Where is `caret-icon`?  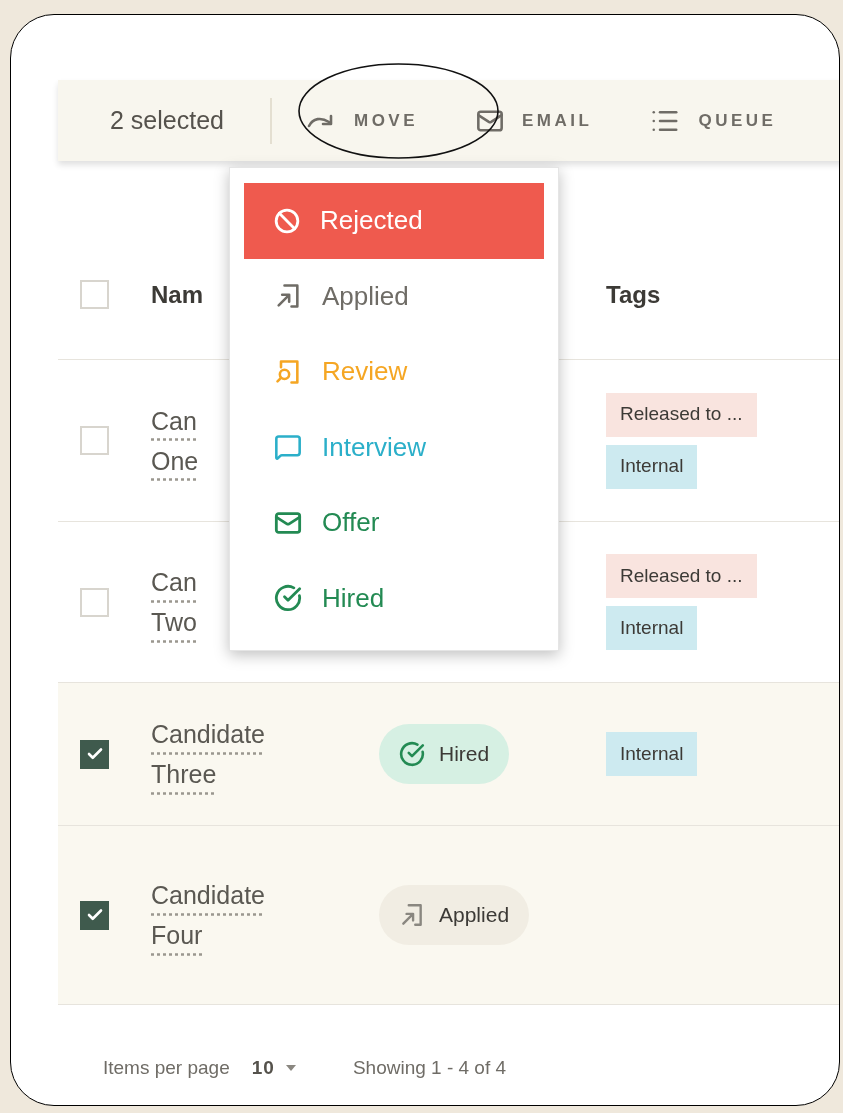 caret-icon is located at coordinates (290, 1068).